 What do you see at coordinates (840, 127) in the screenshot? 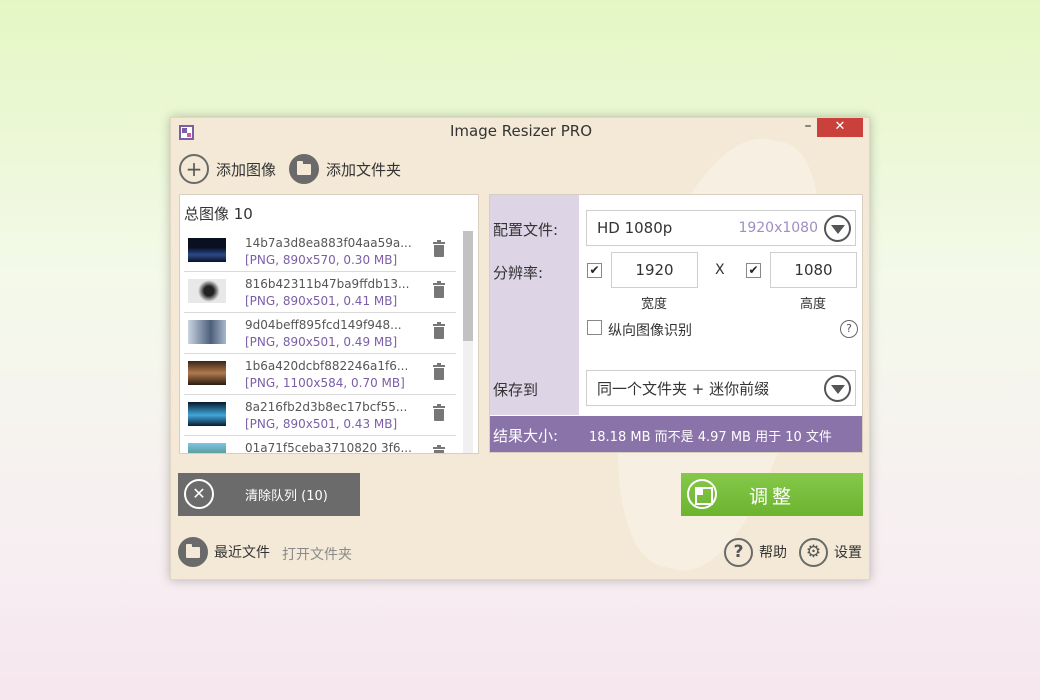
I see `close-button: ✕` at bounding box center [840, 127].